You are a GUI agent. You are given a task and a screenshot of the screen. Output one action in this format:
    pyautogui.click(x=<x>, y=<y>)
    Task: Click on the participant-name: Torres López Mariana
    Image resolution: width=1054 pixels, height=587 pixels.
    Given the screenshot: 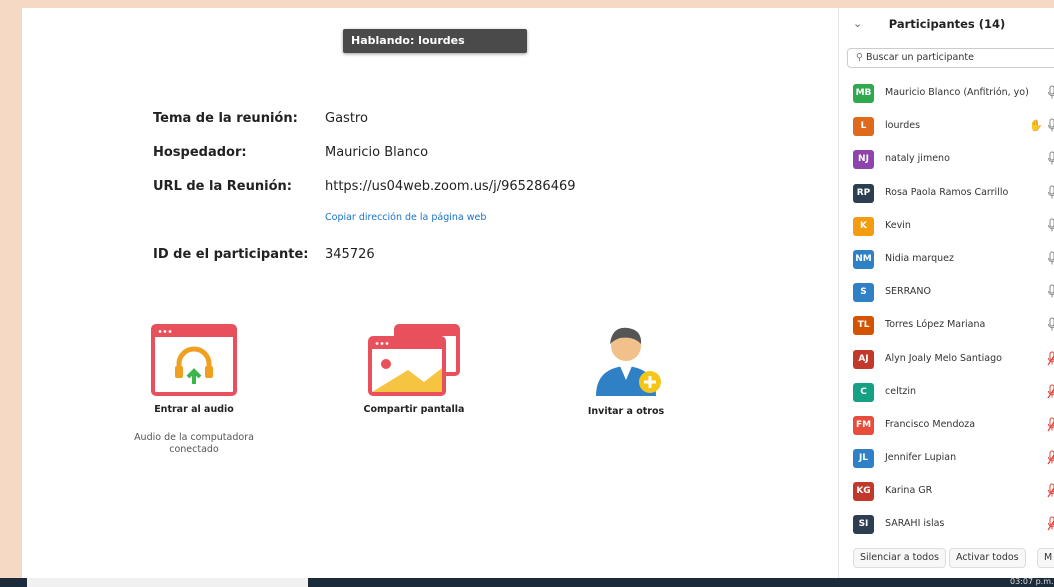 What is the action you would take?
    pyautogui.click(x=935, y=325)
    